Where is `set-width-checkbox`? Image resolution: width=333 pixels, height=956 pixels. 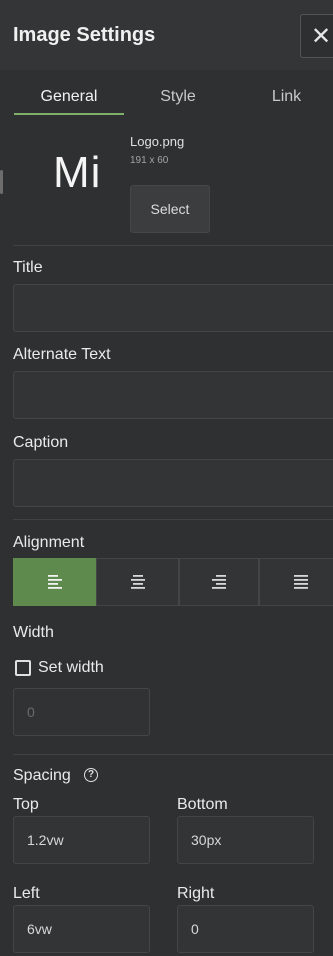 set-width-checkbox is located at coordinates (23, 668).